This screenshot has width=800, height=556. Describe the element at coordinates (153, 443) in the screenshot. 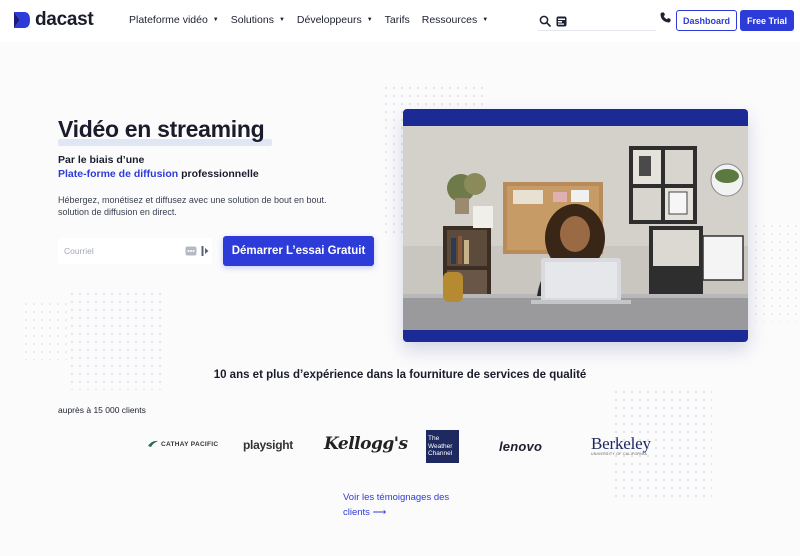

I see `cathay-brushwing-icon` at that location.